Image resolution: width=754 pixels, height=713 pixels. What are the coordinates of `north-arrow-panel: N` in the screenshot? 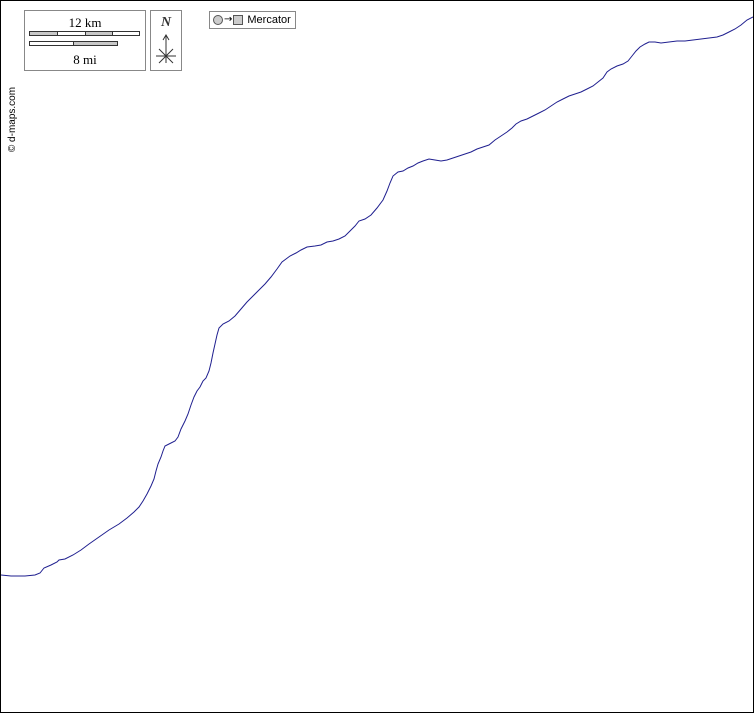 It's located at (166, 40).